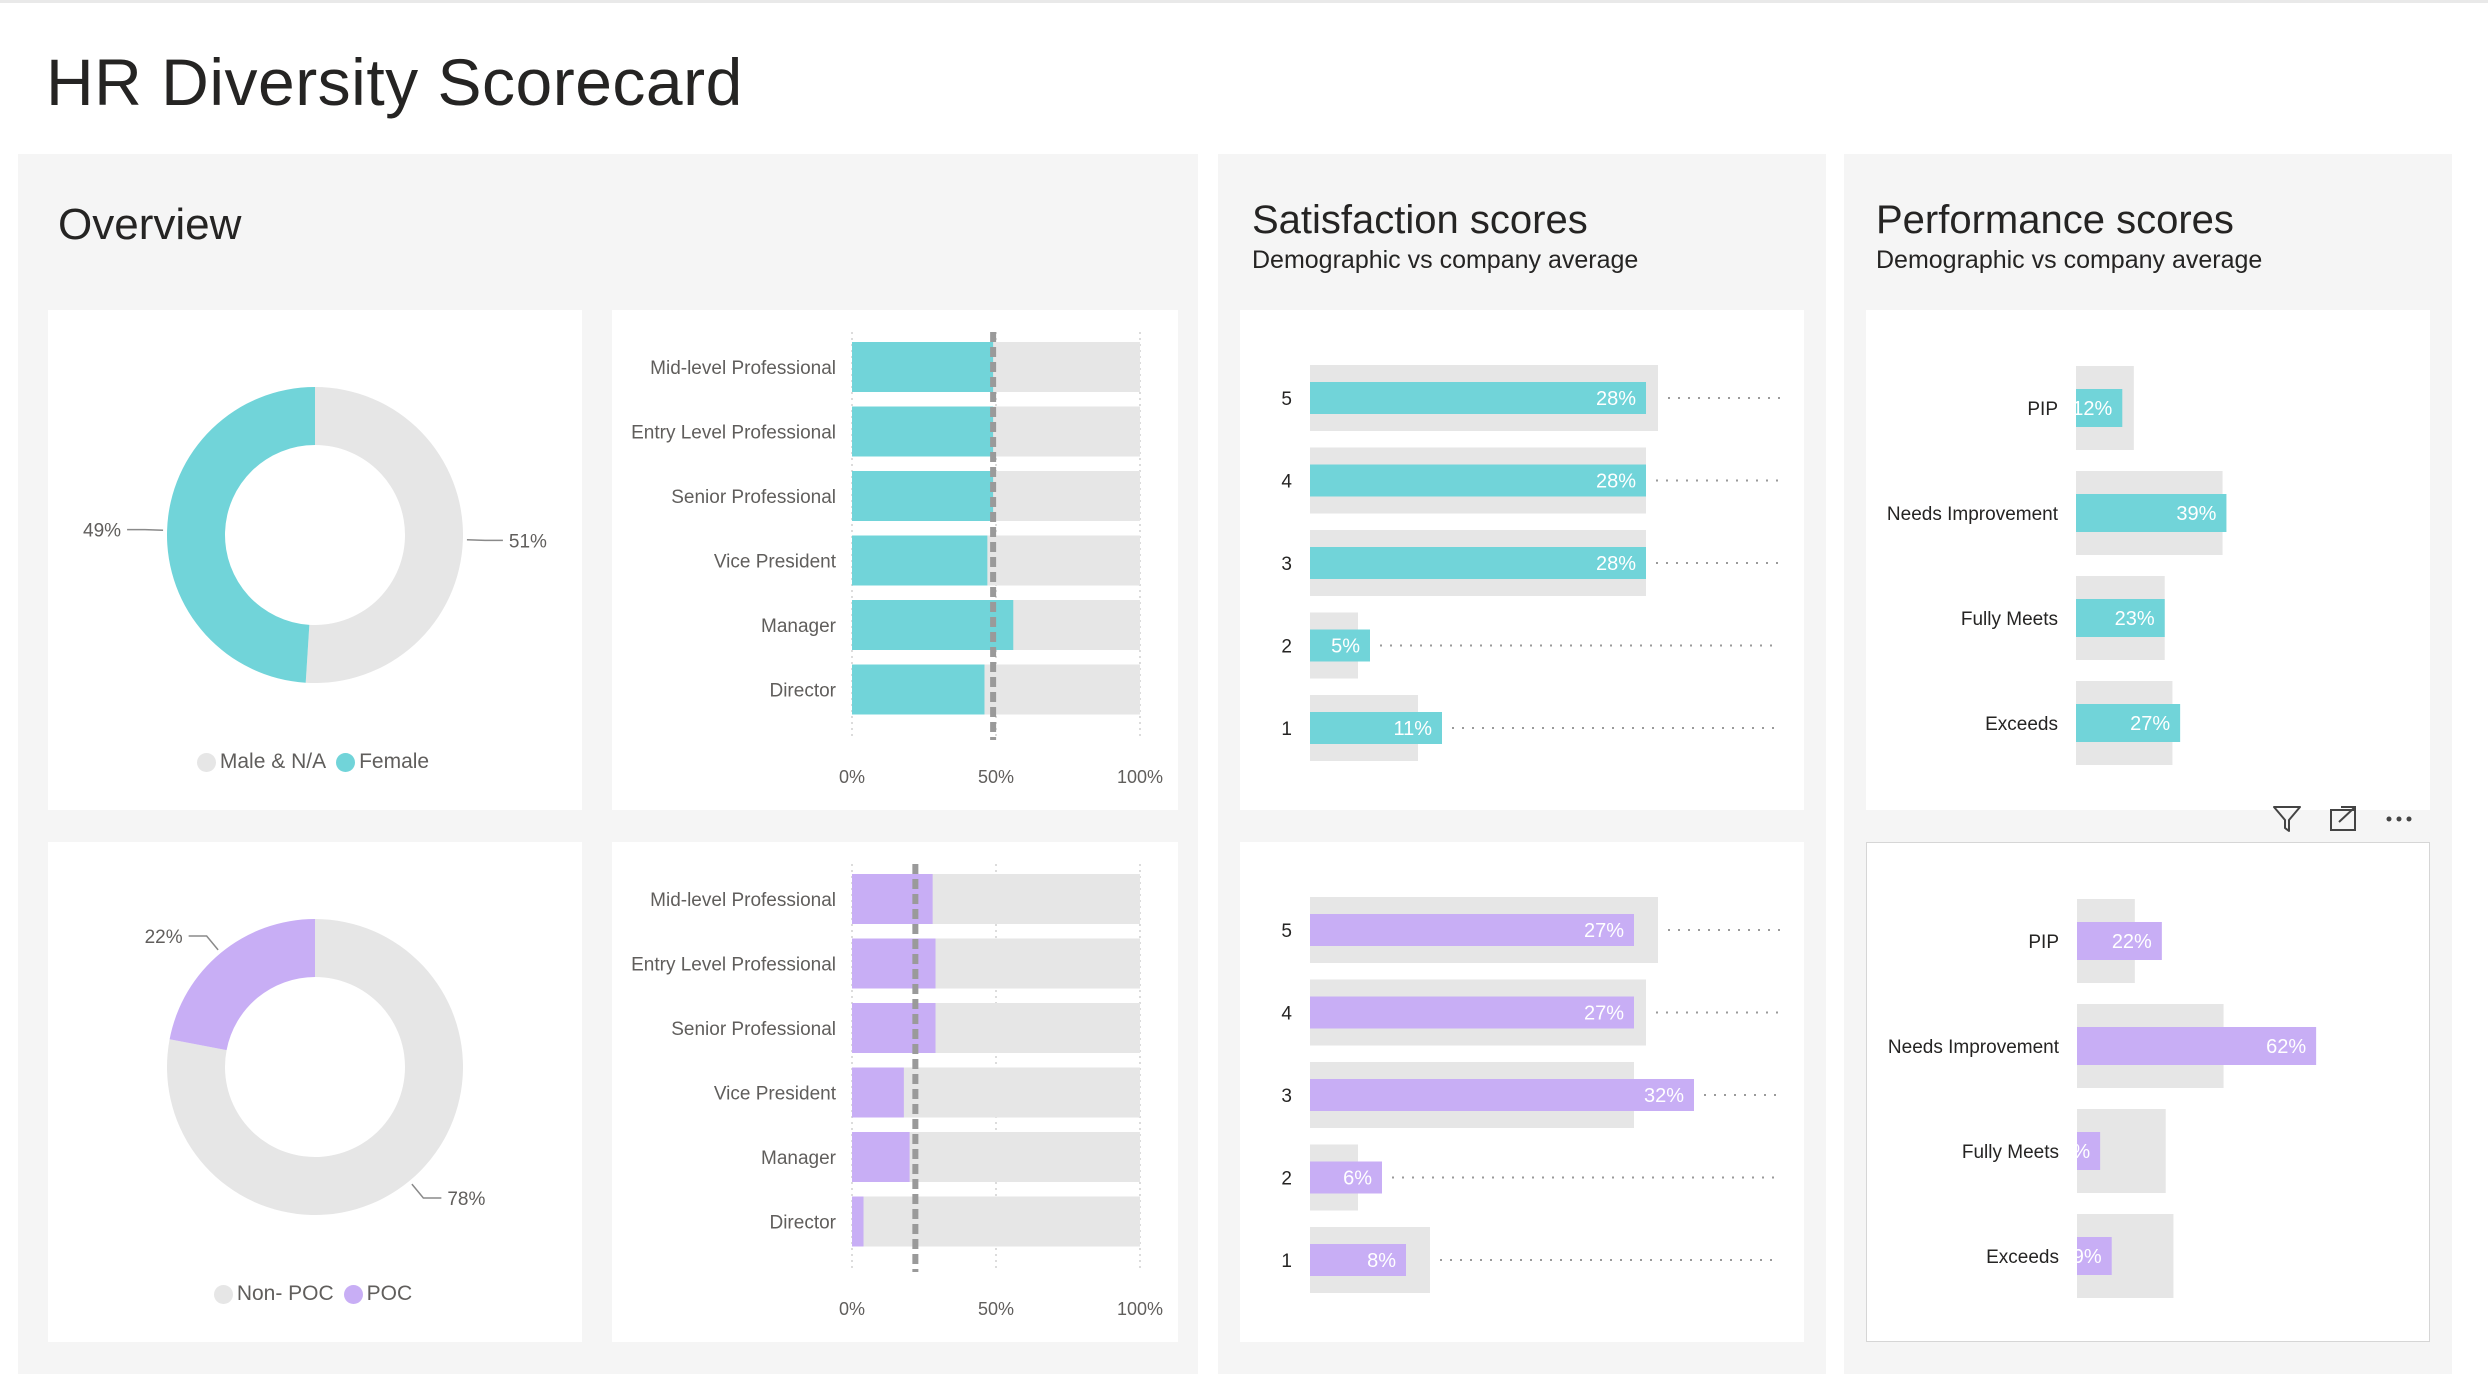  Describe the element at coordinates (528, 541) in the screenshot. I see `gender-donut-data-label-0: 51%` at that location.